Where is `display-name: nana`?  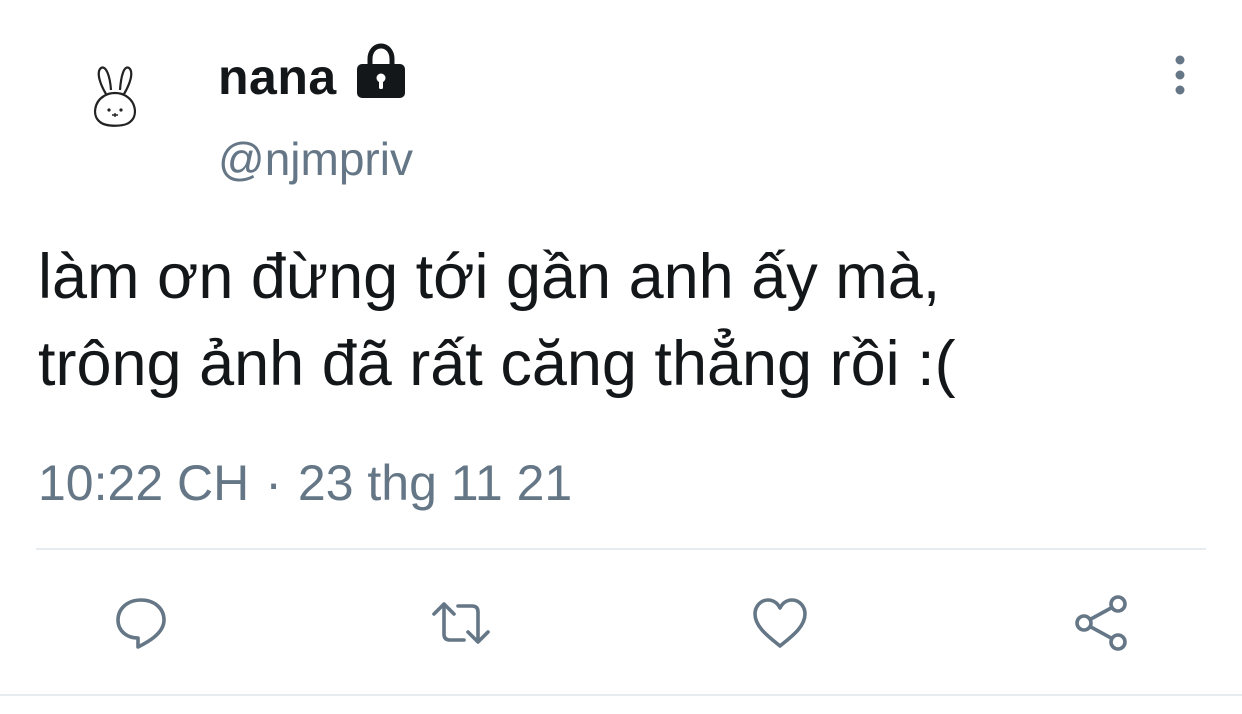 display-name: nana is located at coordinates (277, 77).